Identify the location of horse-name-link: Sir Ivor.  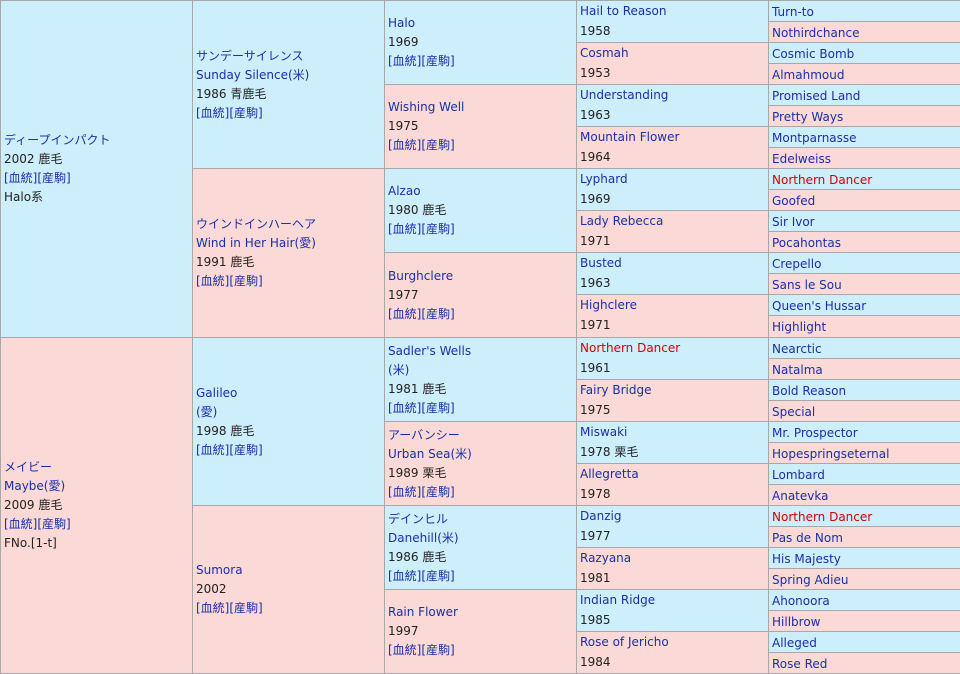
(864, 222).